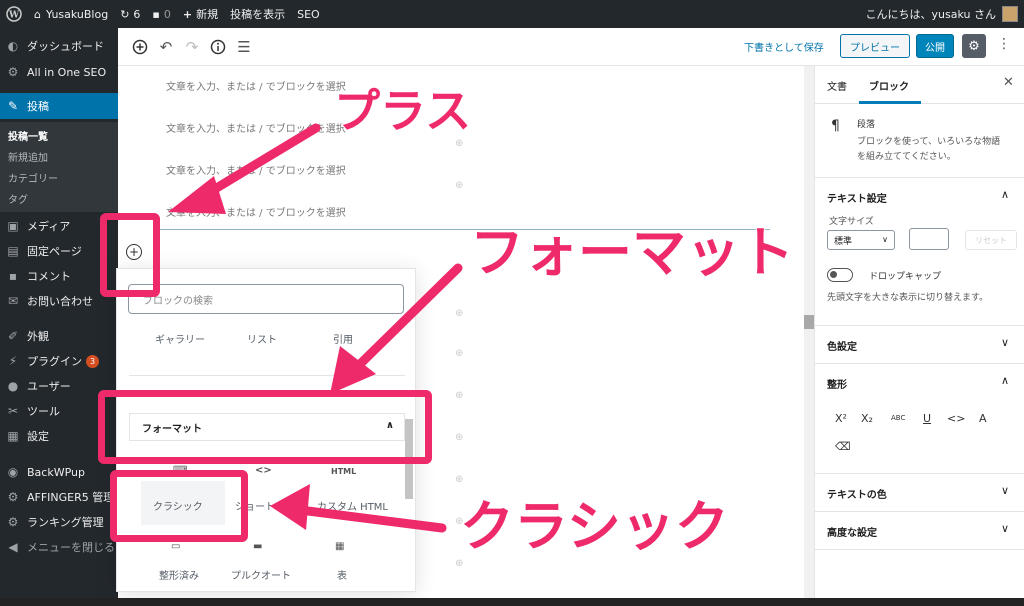 This screenshot has width=1024, height=606. What do you see at coordinates (1010, 14) in the screenshot?
I see `avatar` at bounding box center [1010, 14].